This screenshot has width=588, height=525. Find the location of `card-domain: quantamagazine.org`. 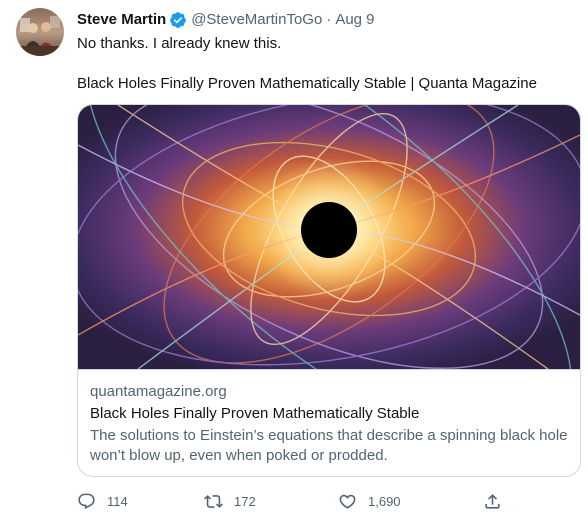

card-domain: quantamagazine.org is located at coordinates (158, 391).